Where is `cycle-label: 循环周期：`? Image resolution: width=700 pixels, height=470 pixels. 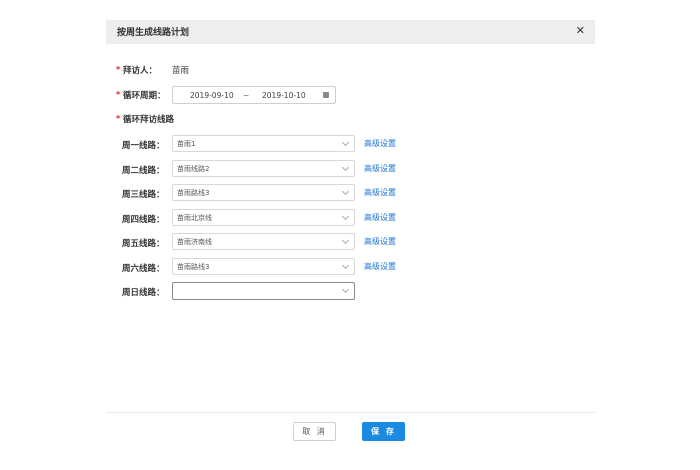 cycle-label: 循环周期： is located at coordinates (144, 96).